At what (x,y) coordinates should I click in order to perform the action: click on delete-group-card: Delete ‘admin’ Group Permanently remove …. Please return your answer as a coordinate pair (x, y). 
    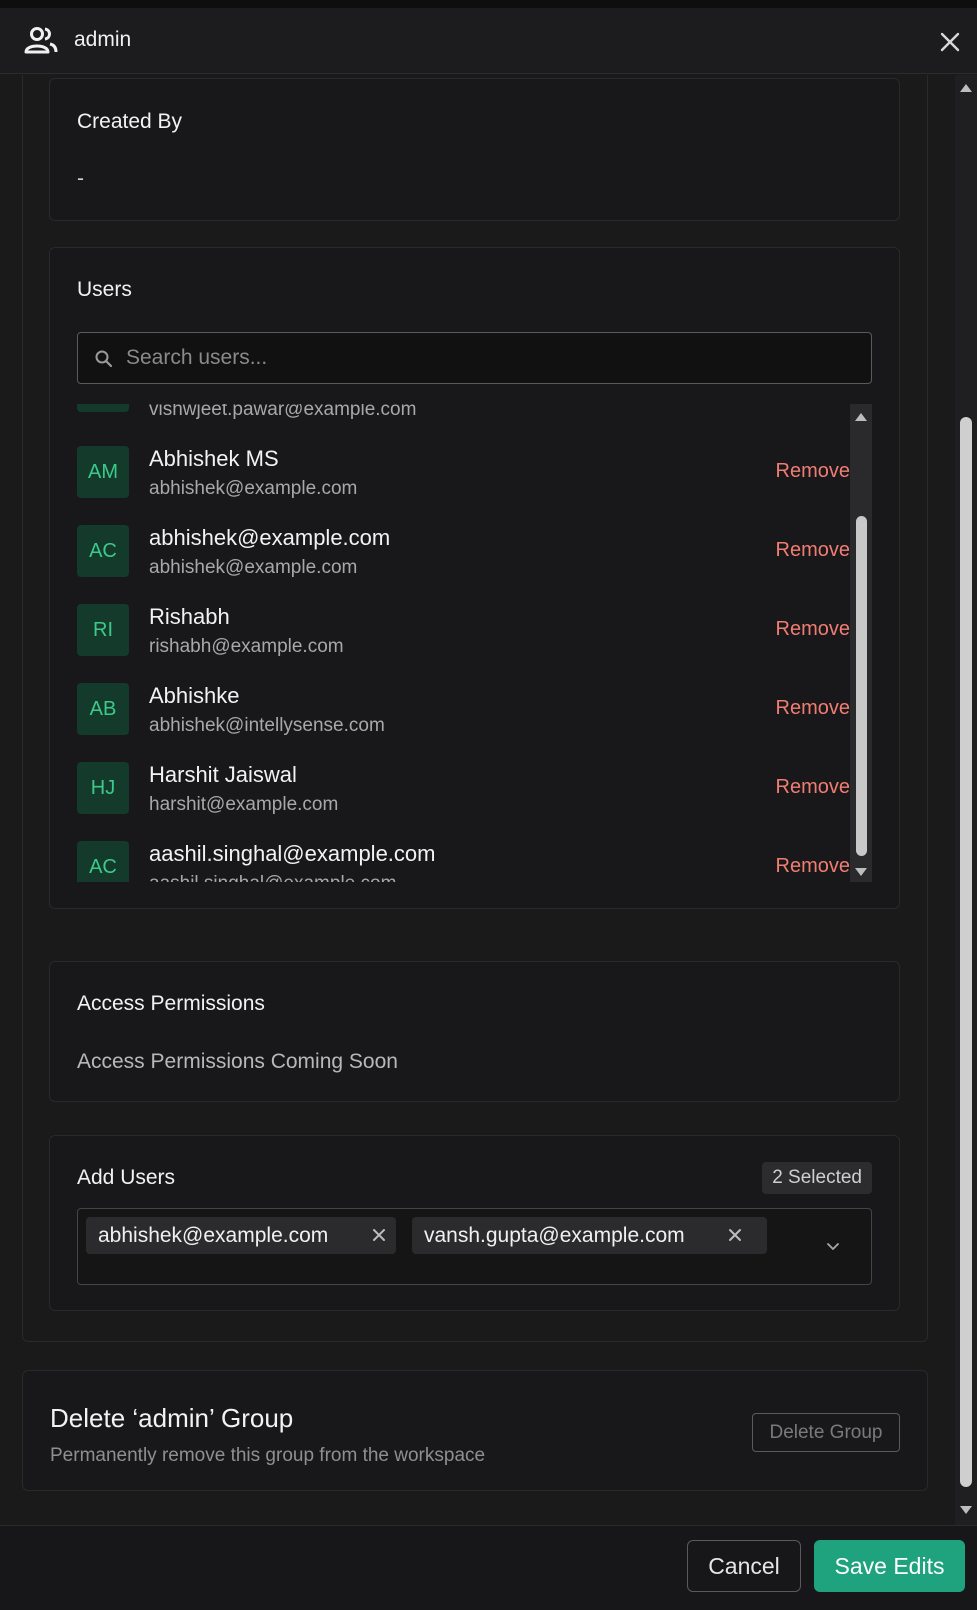
    Looking at the image, I should click on (475, 1430).